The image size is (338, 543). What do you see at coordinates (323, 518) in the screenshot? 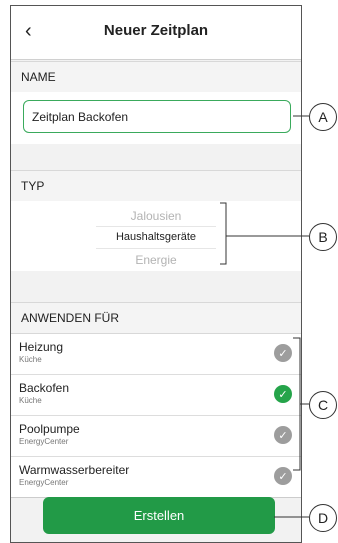
I see `callout-d: D` at bounding box center [323, 518].